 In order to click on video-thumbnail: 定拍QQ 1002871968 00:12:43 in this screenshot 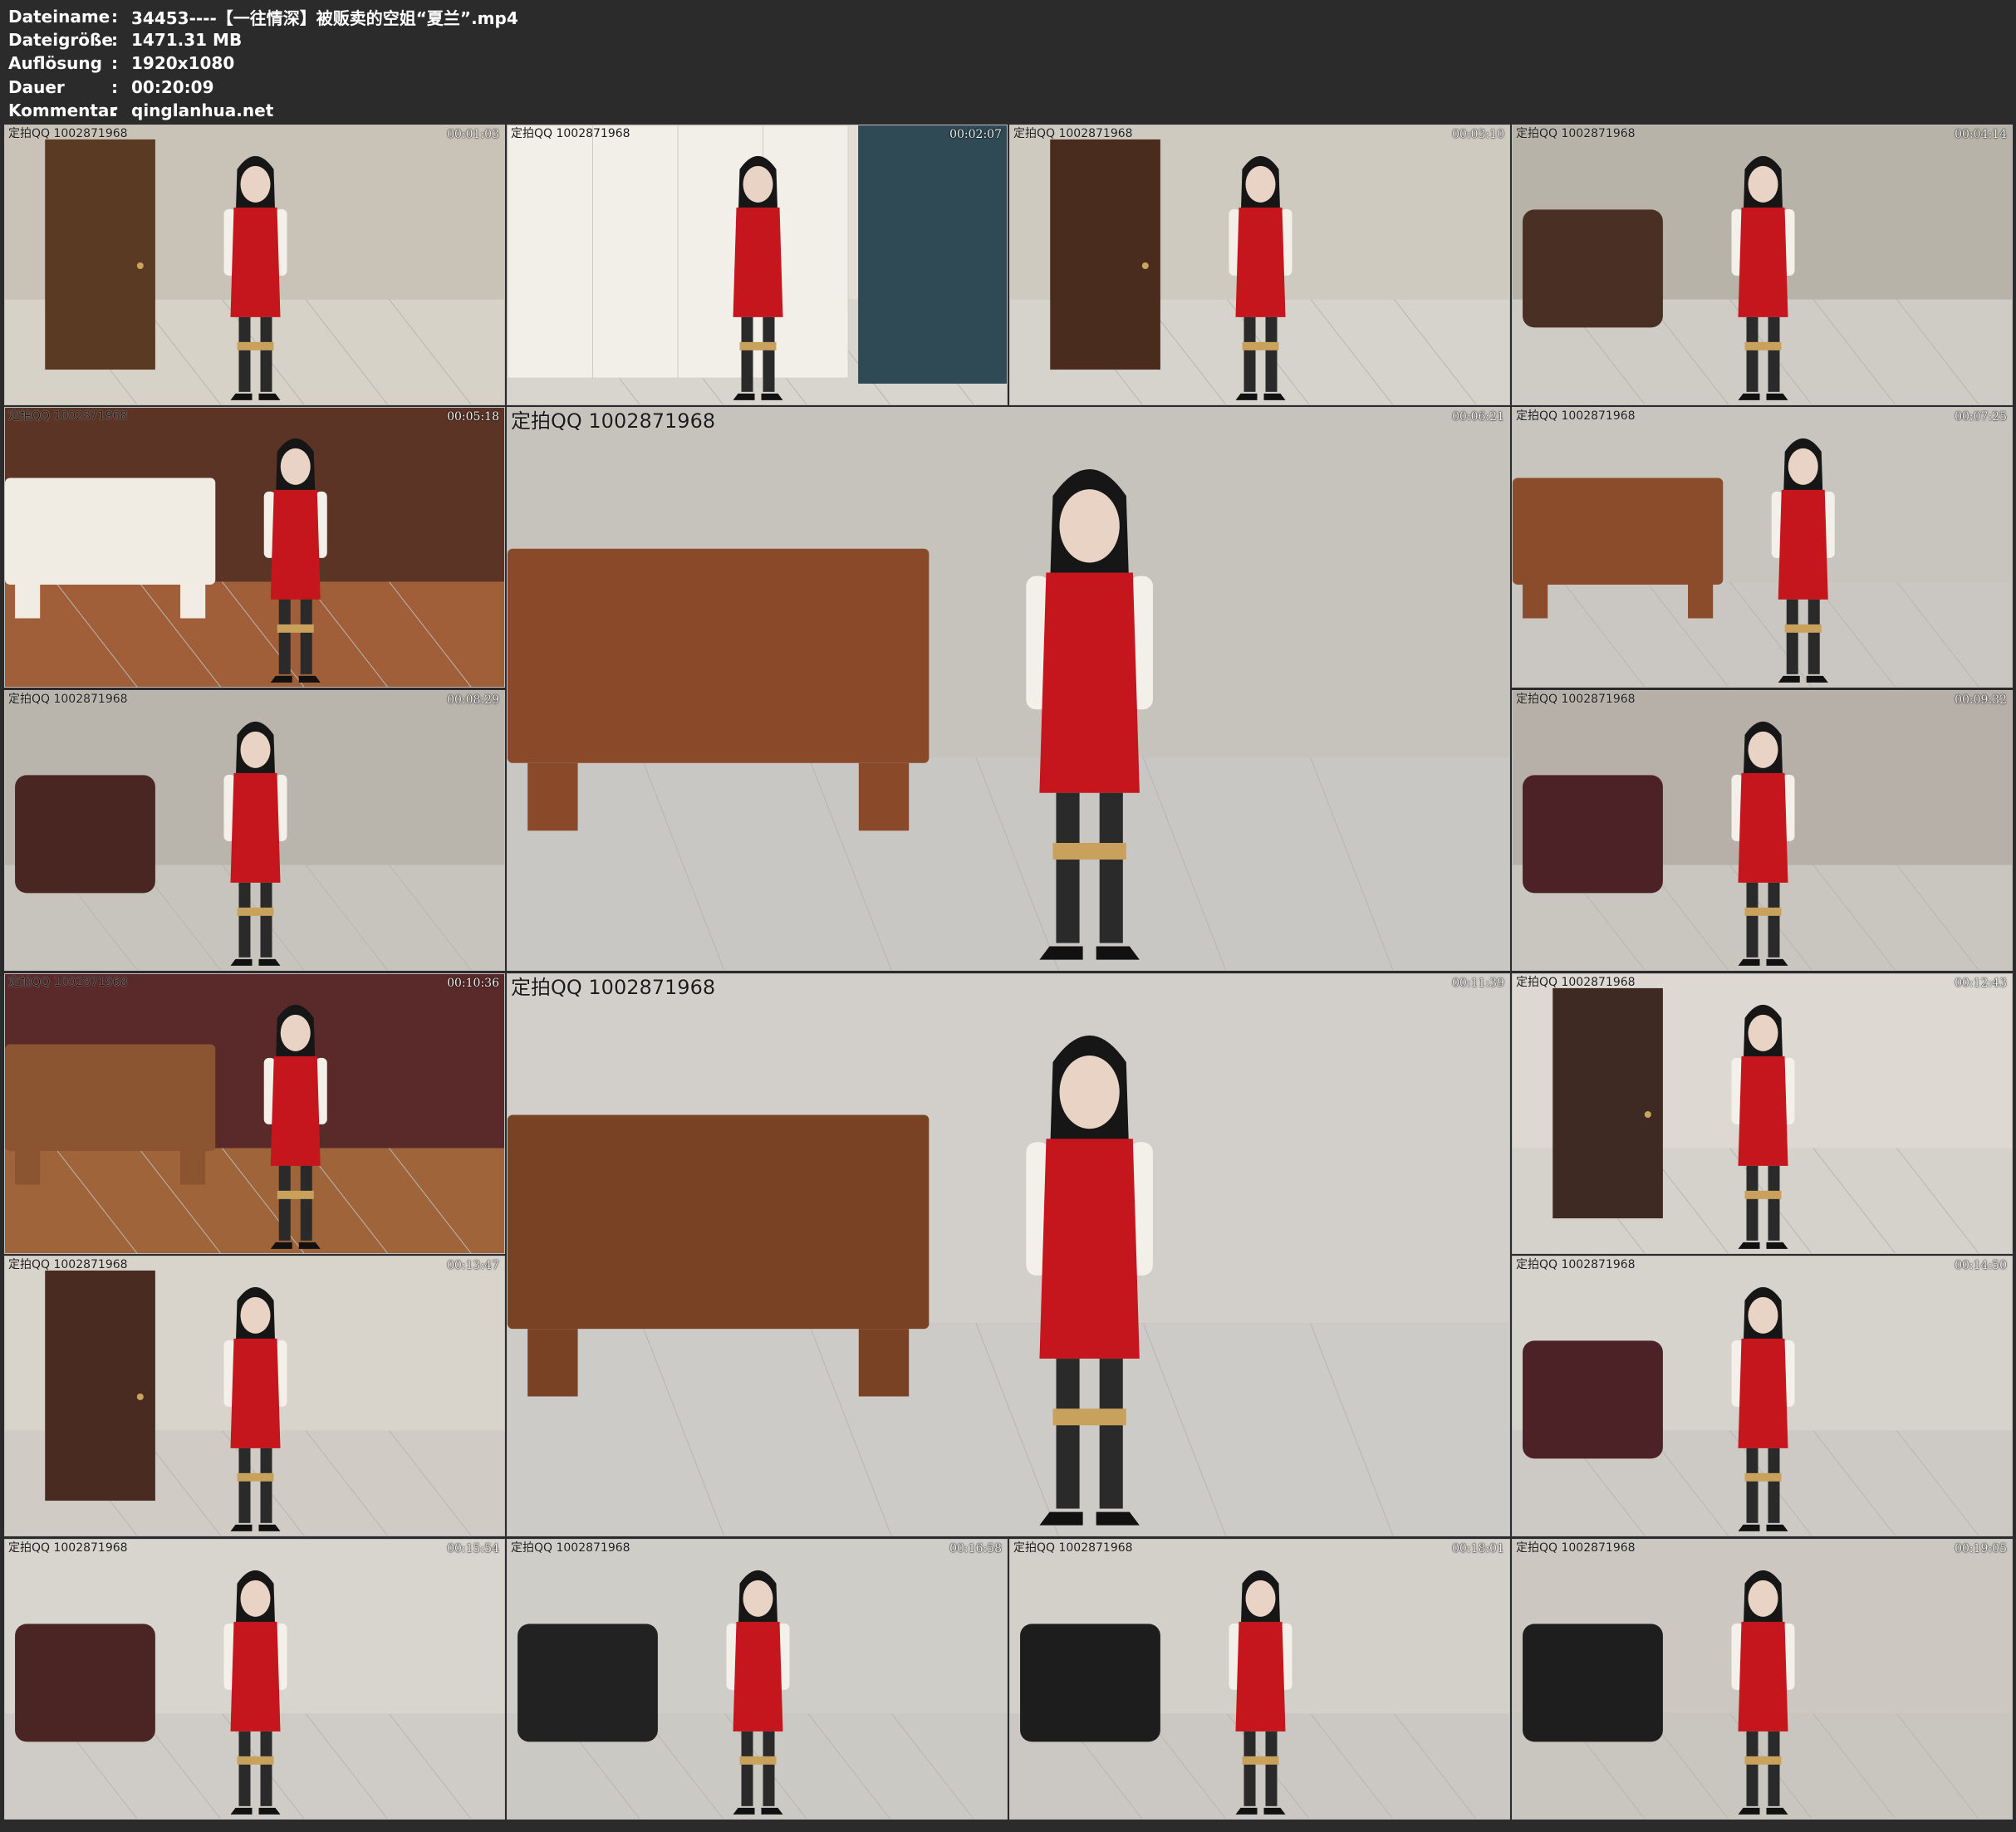, I will do `click(1762, 1113)`.